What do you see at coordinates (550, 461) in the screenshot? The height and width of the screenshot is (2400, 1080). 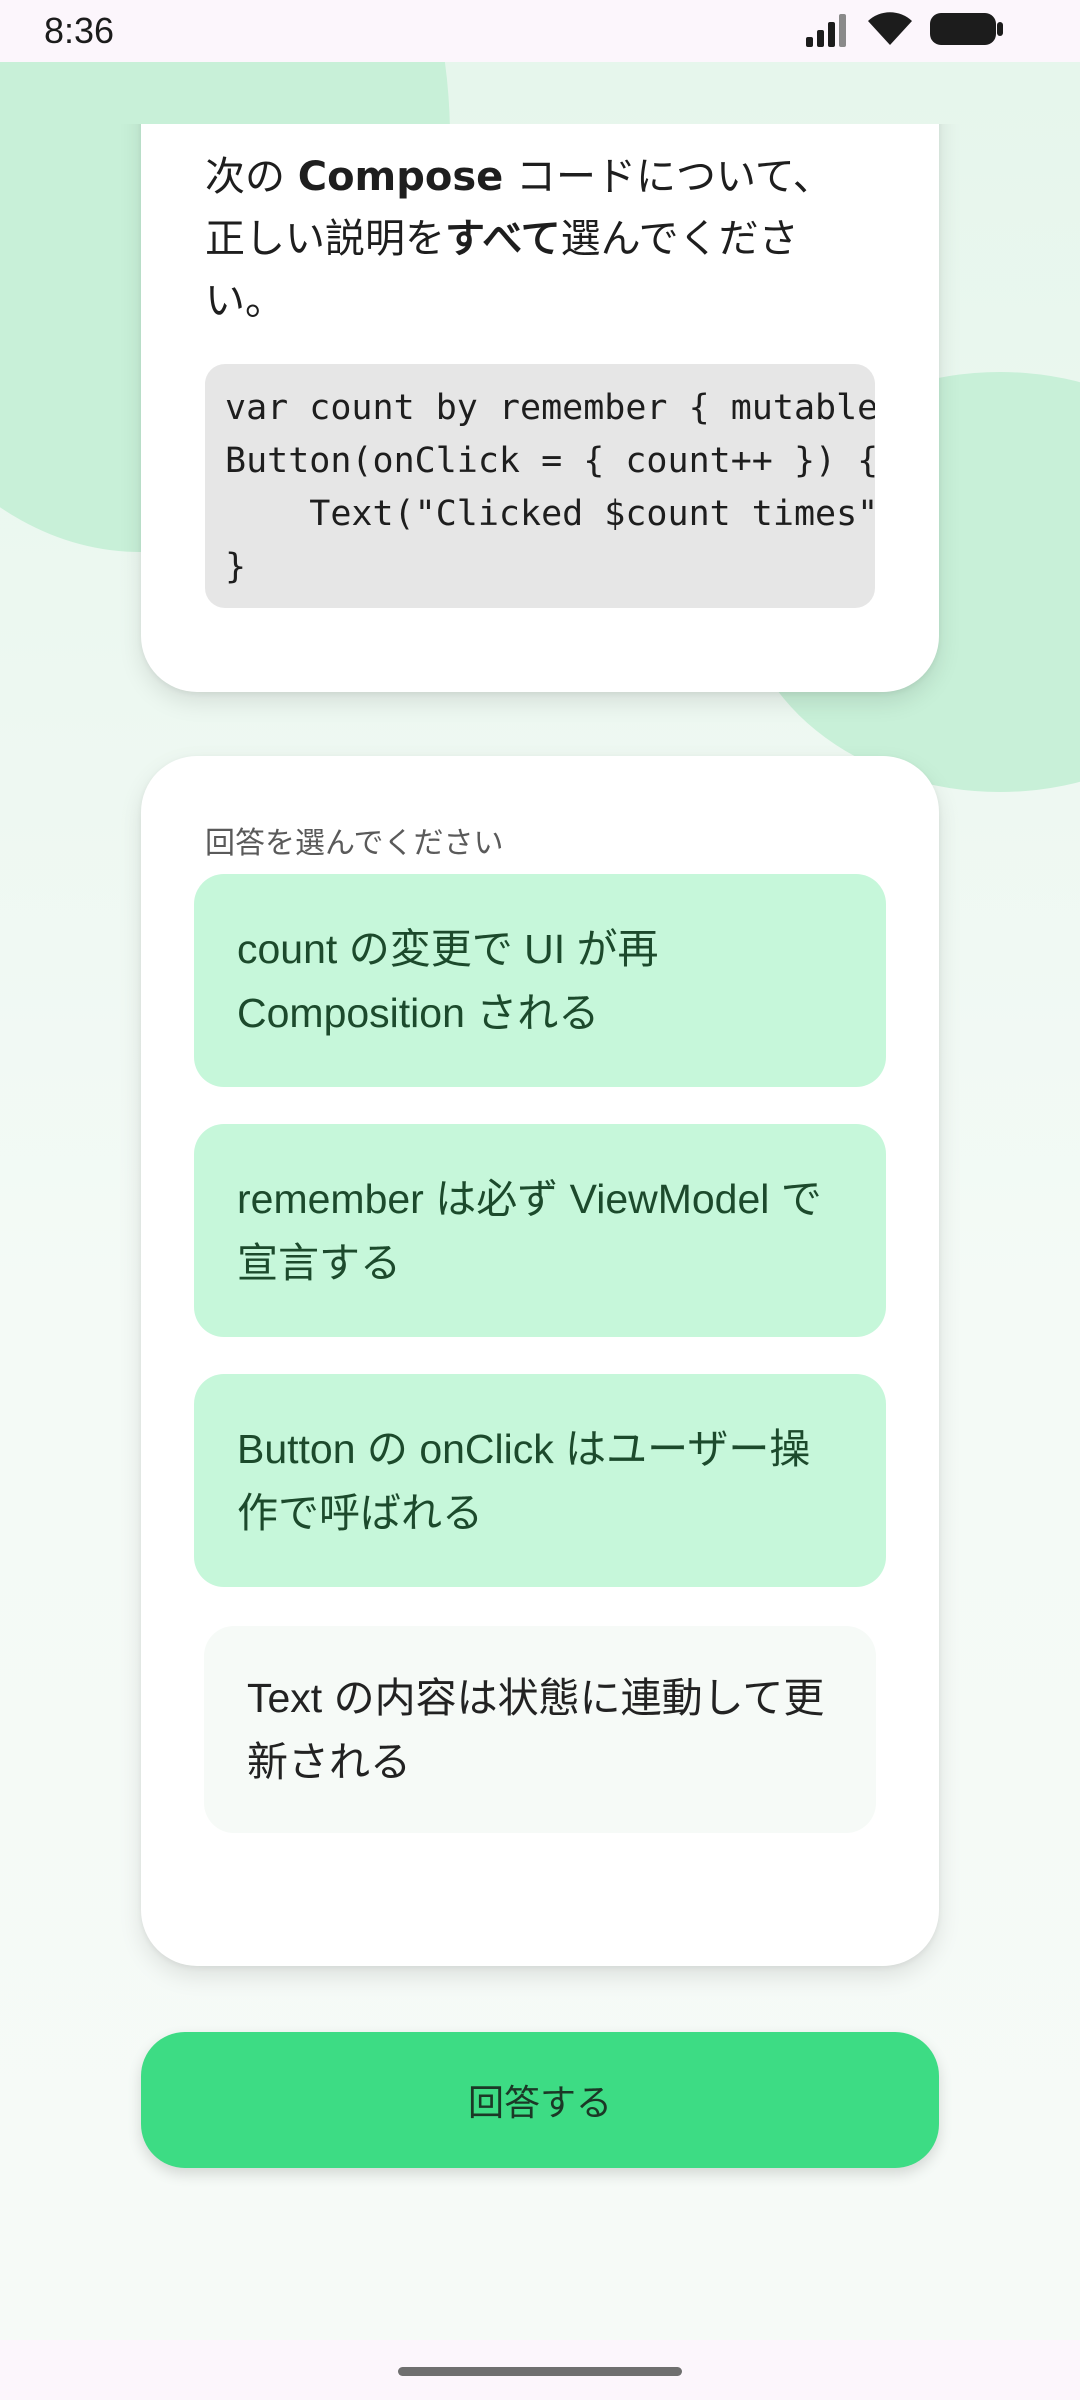 I see `code-line: Button(onClick = { count++ }) {` at bounding box center [550, 461].